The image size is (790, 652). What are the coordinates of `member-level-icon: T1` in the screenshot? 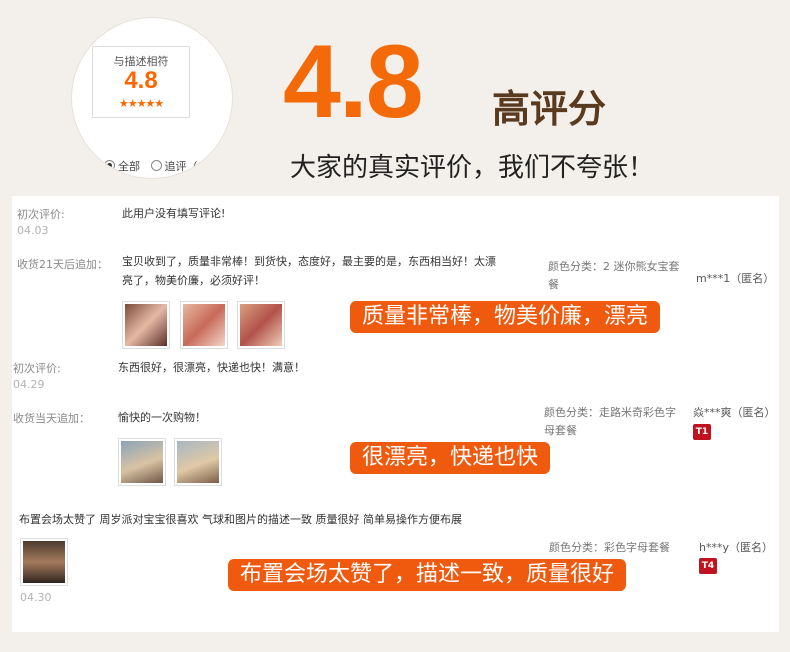 It's located at (702, 432).